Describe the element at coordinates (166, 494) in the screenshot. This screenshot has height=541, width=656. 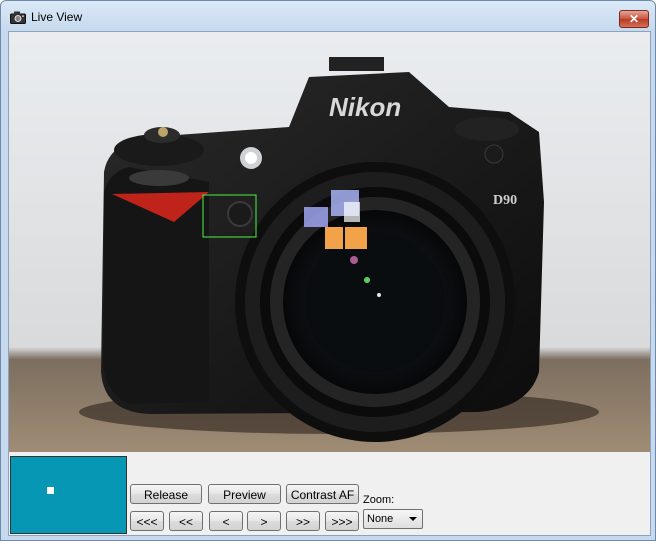
I see `release-button: Release` at that location.